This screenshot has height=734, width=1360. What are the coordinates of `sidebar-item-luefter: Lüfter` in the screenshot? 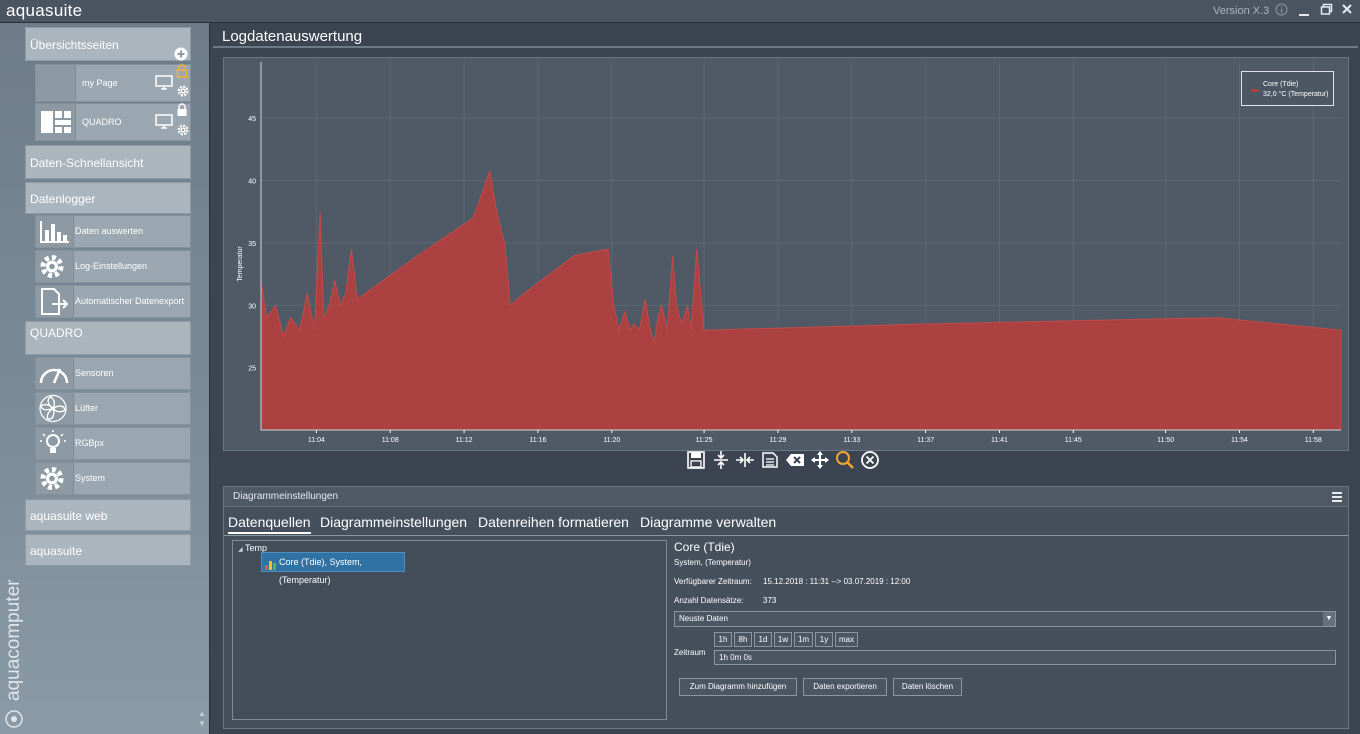 It's located at (113, 408).